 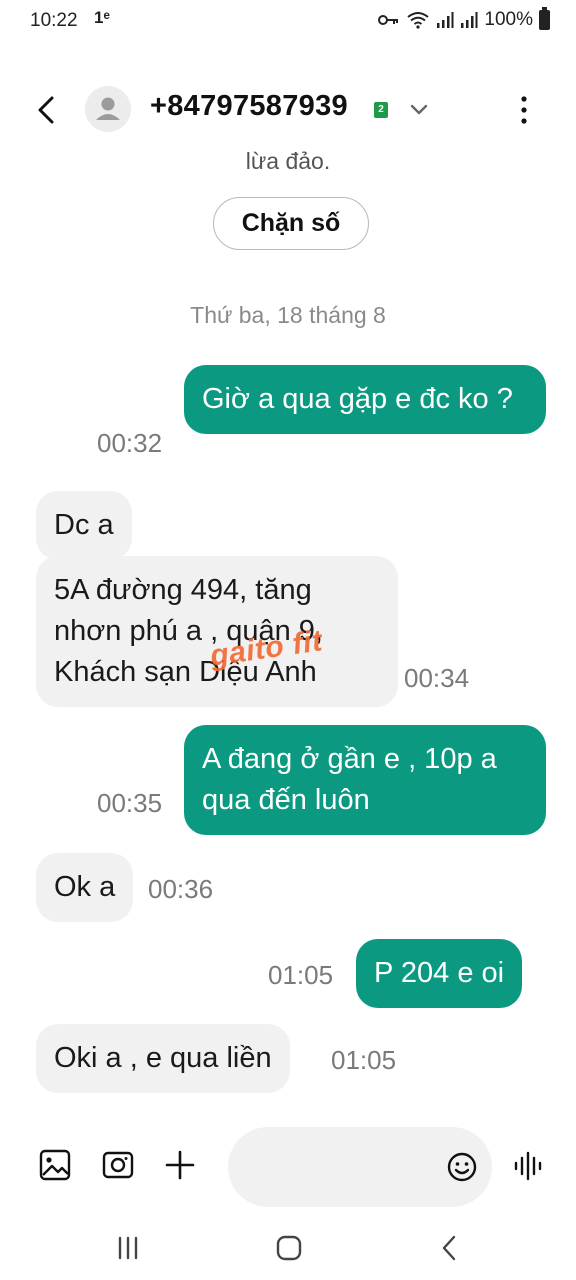 What do you see at coordinates (163, 1058) in the screenshot?
I see `message-bubble-incoming: Oki a , e qua liền` at bounding box center [163, 1058].